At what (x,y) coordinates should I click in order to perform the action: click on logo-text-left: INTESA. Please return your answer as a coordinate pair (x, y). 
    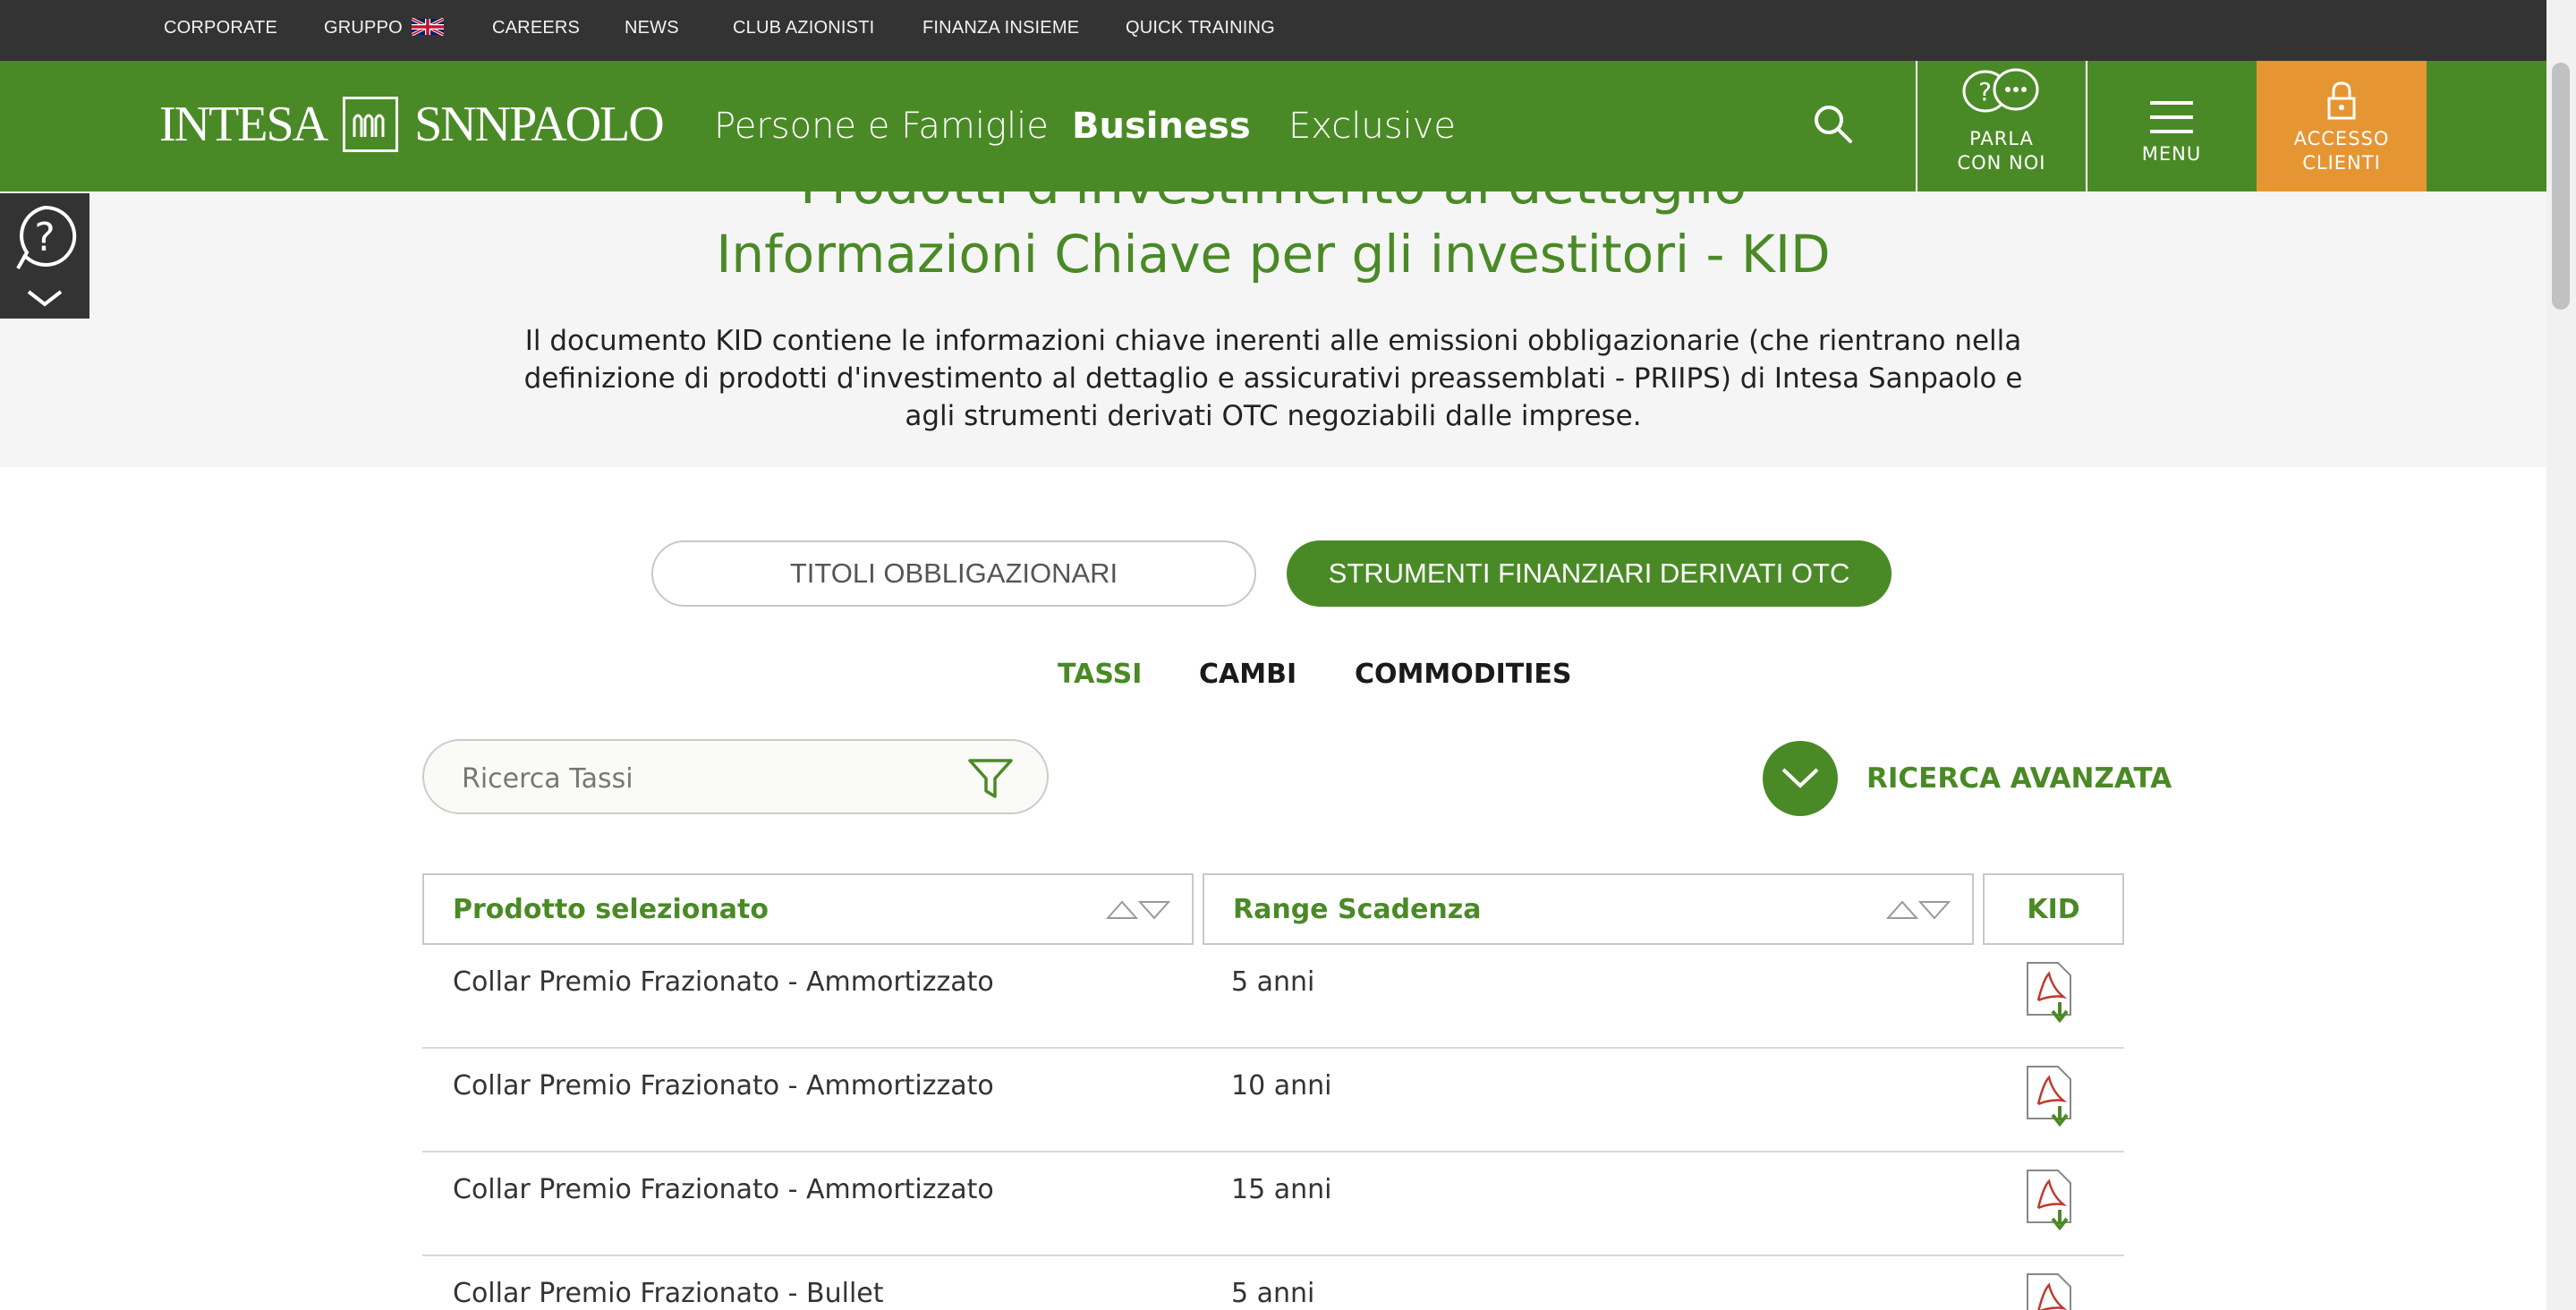
    Looking at the image, I should click on (243, 124).